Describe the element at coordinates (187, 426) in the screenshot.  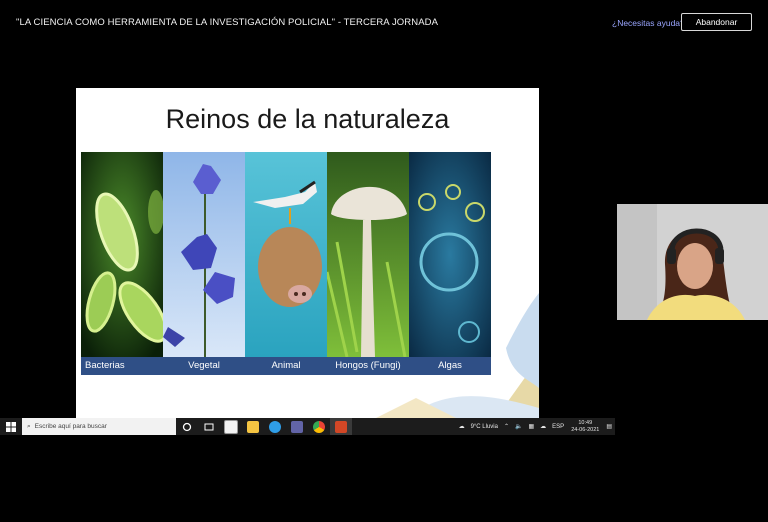
I see `cortana-icon` at that location.